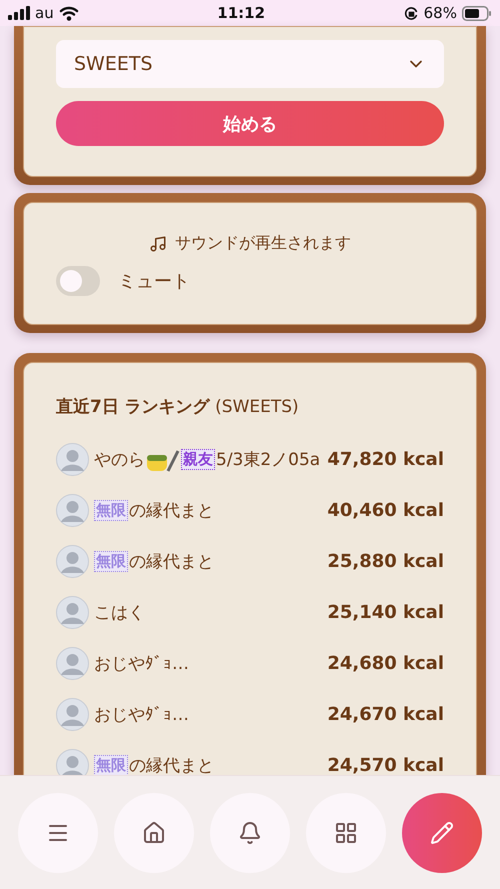  Describe the element at coordinates (250, 123) in the screenshot. I see `start-button: 始める` at that location.